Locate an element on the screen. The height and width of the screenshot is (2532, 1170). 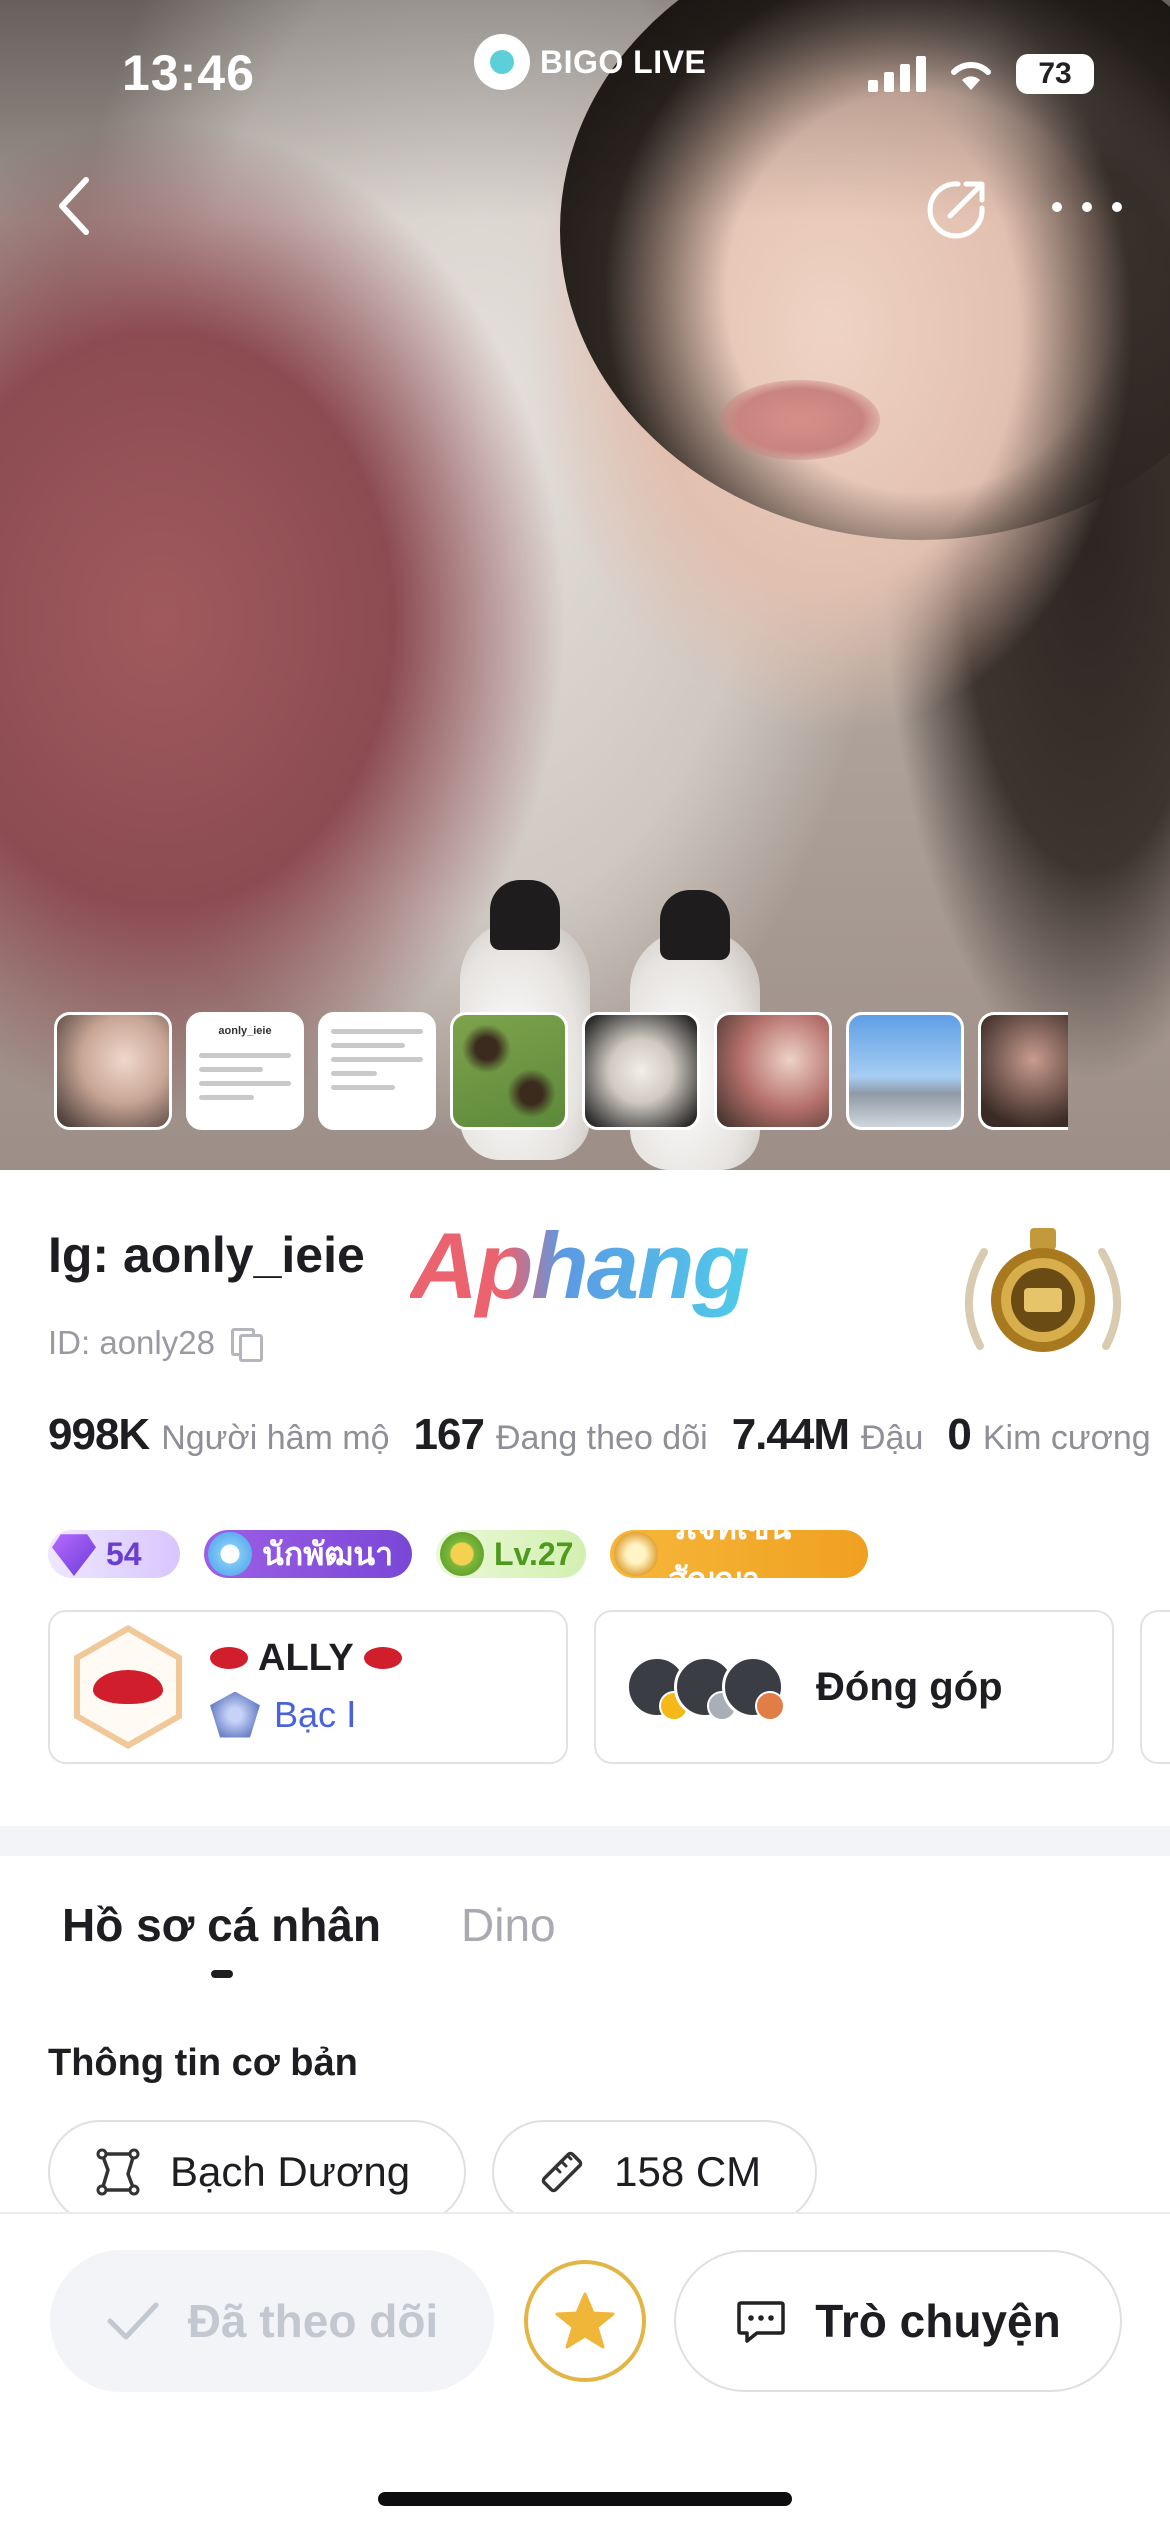
zodiac-shape-icon is located at coordinates (118, 2172).